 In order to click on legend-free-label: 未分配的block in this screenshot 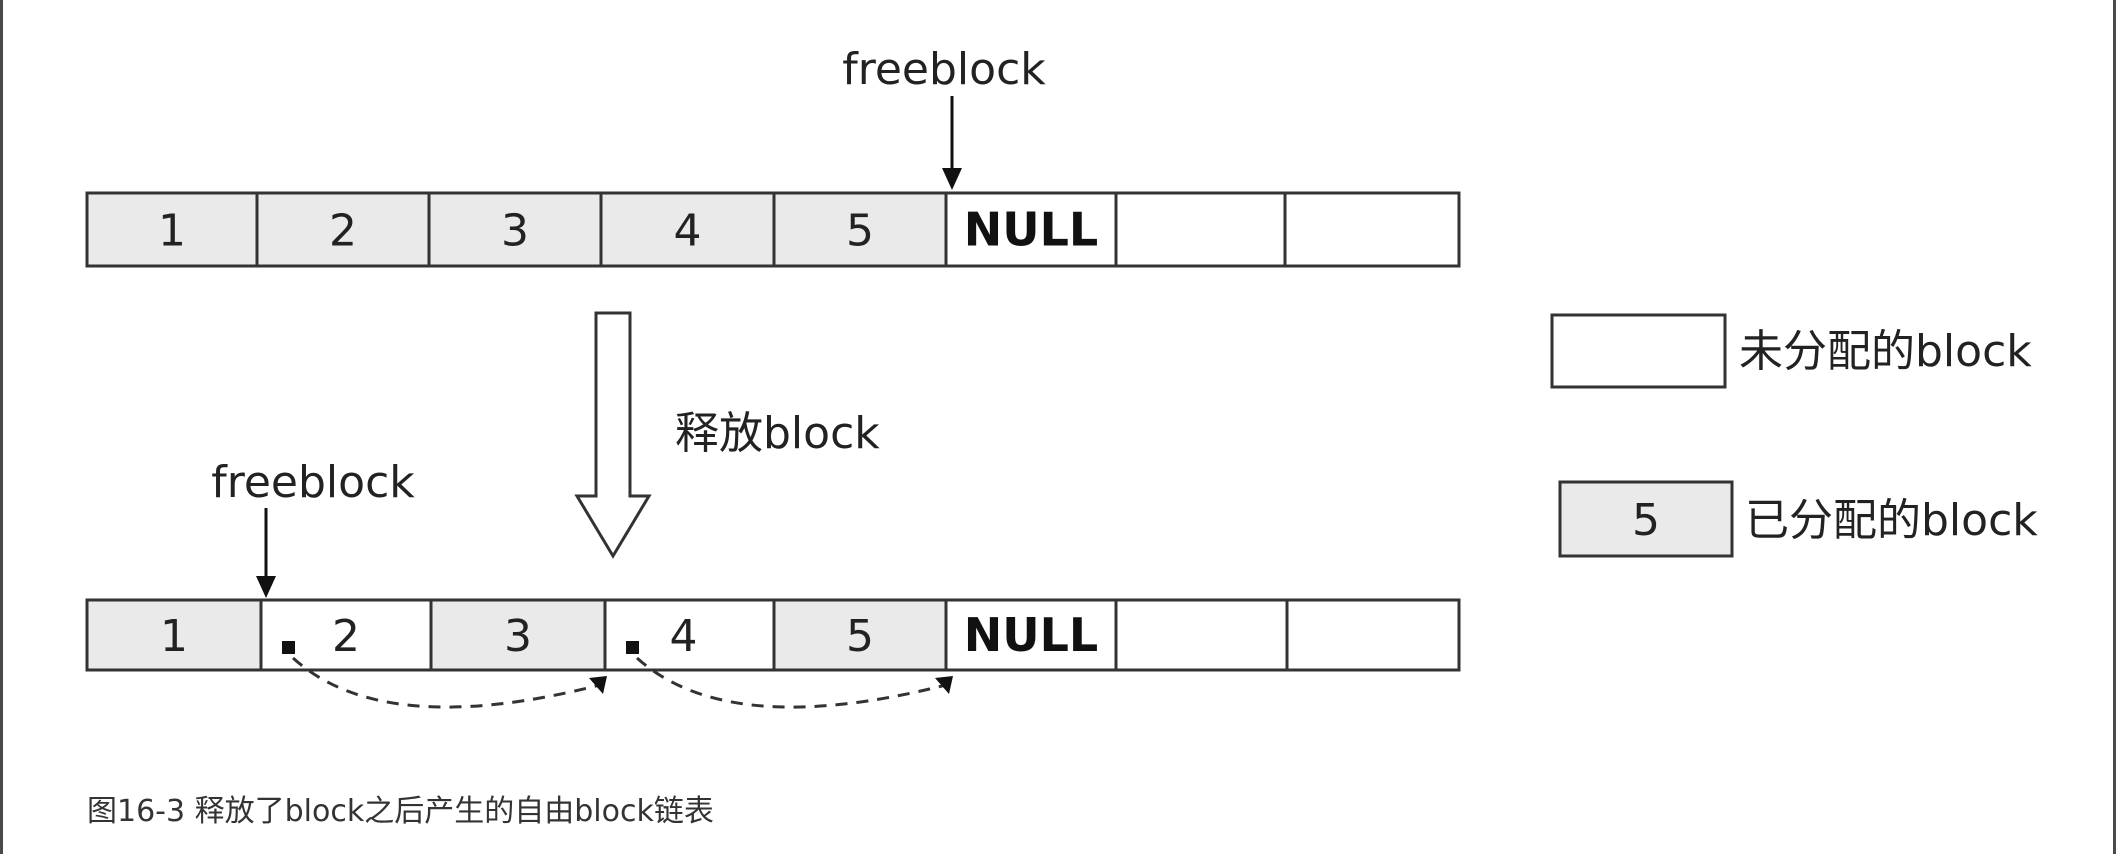, I will do `click(1885, 351)`.